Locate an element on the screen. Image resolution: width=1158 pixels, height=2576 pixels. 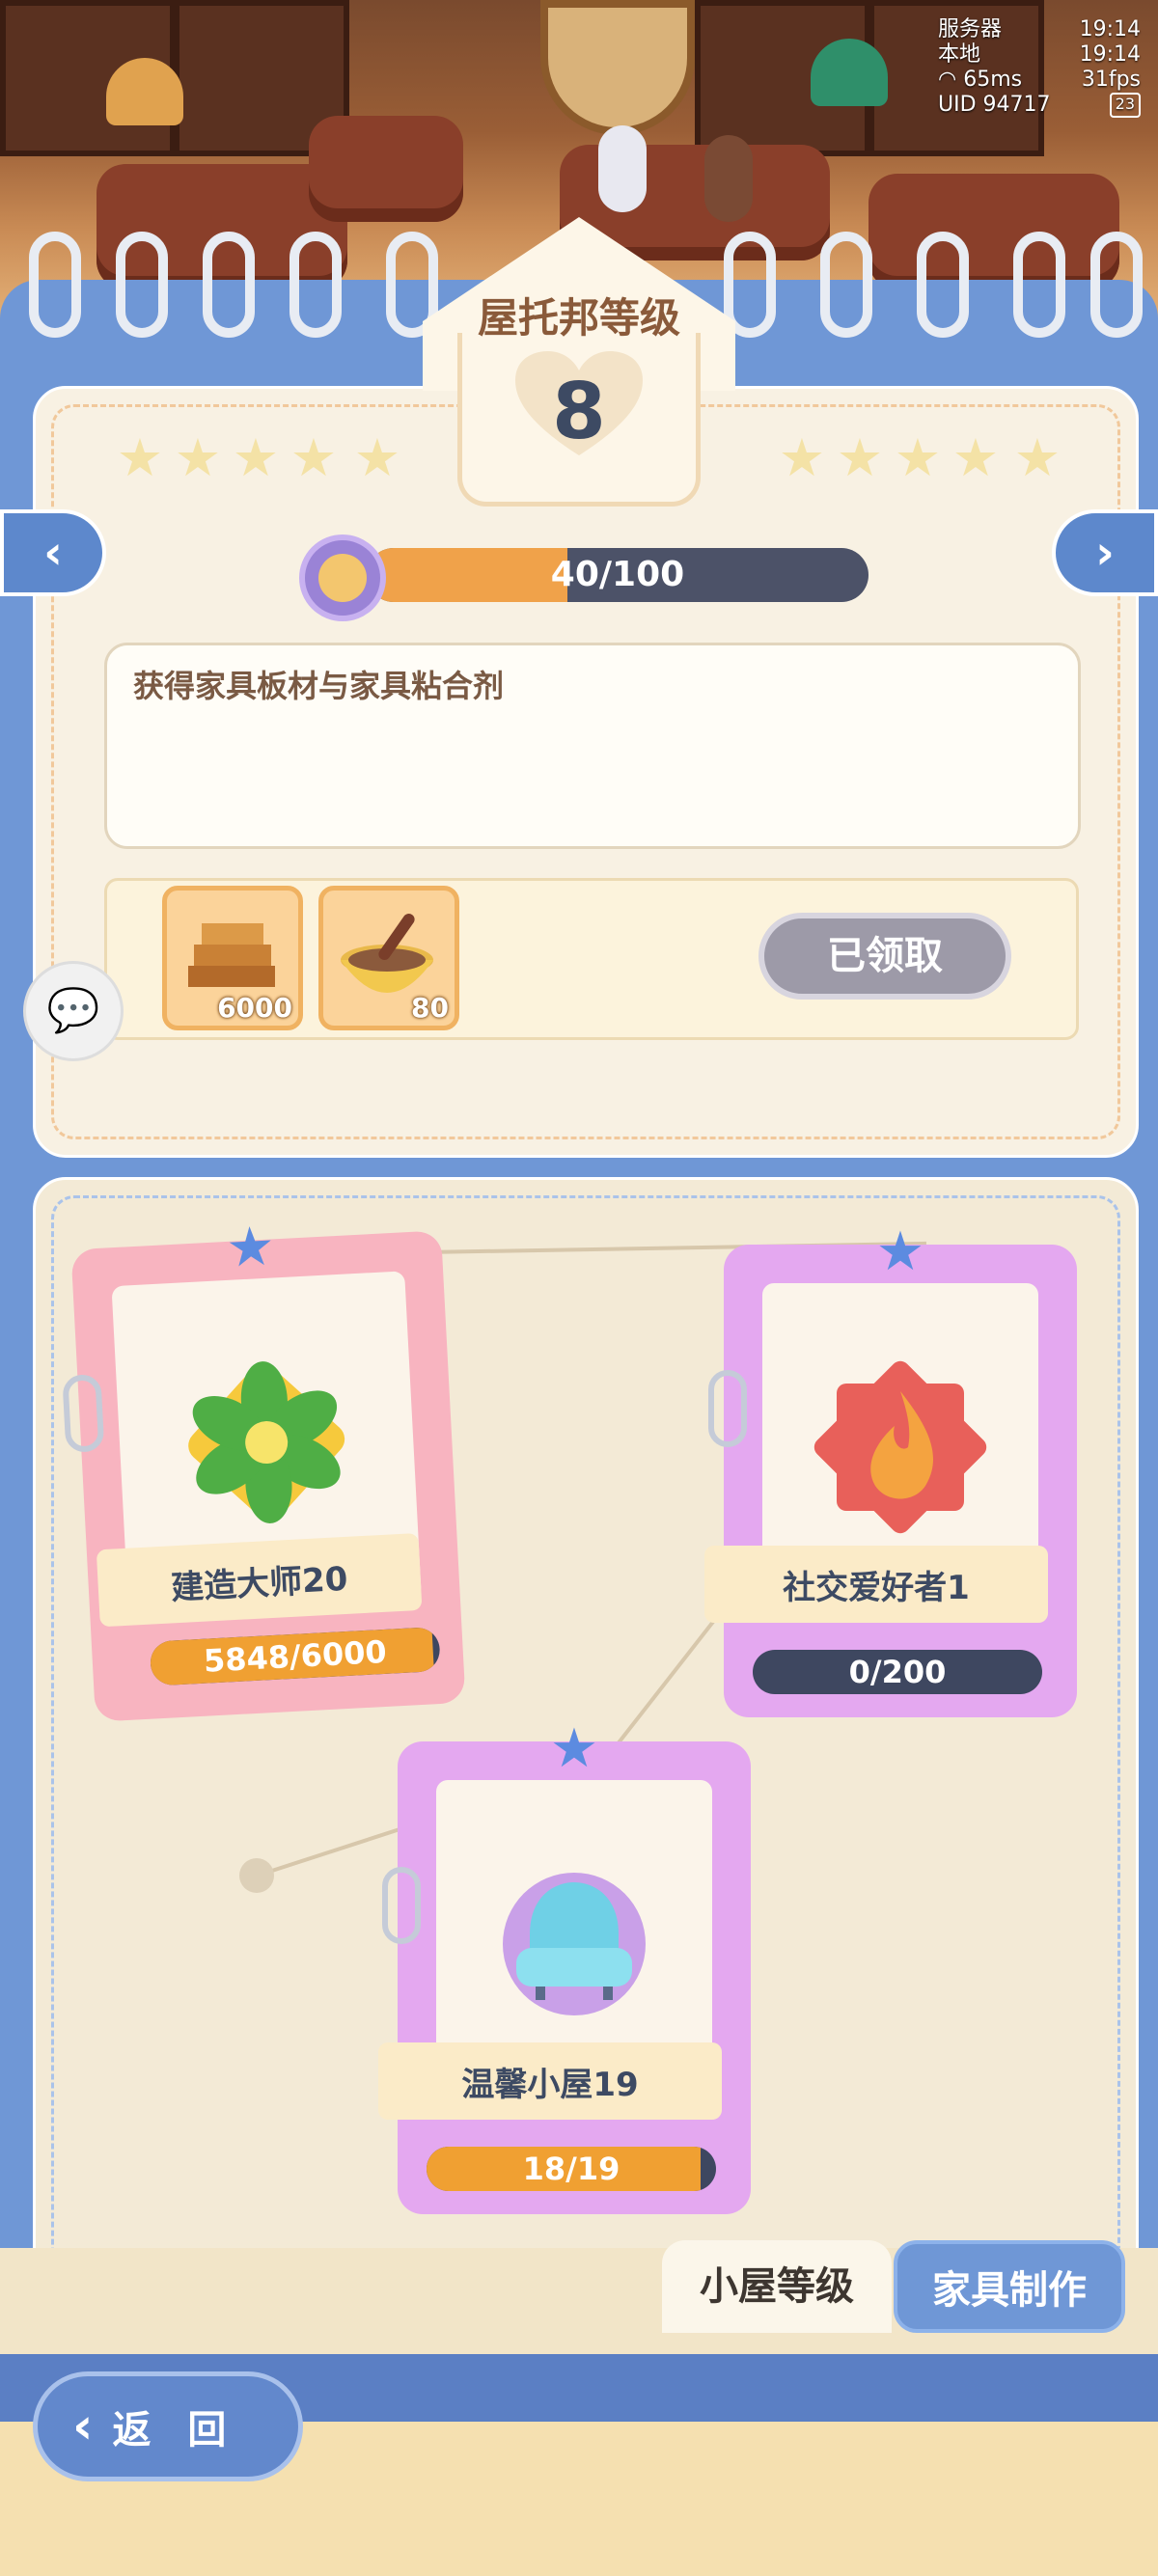
back-button: ‹ 返 回 is located at coordinates (168, 2426).